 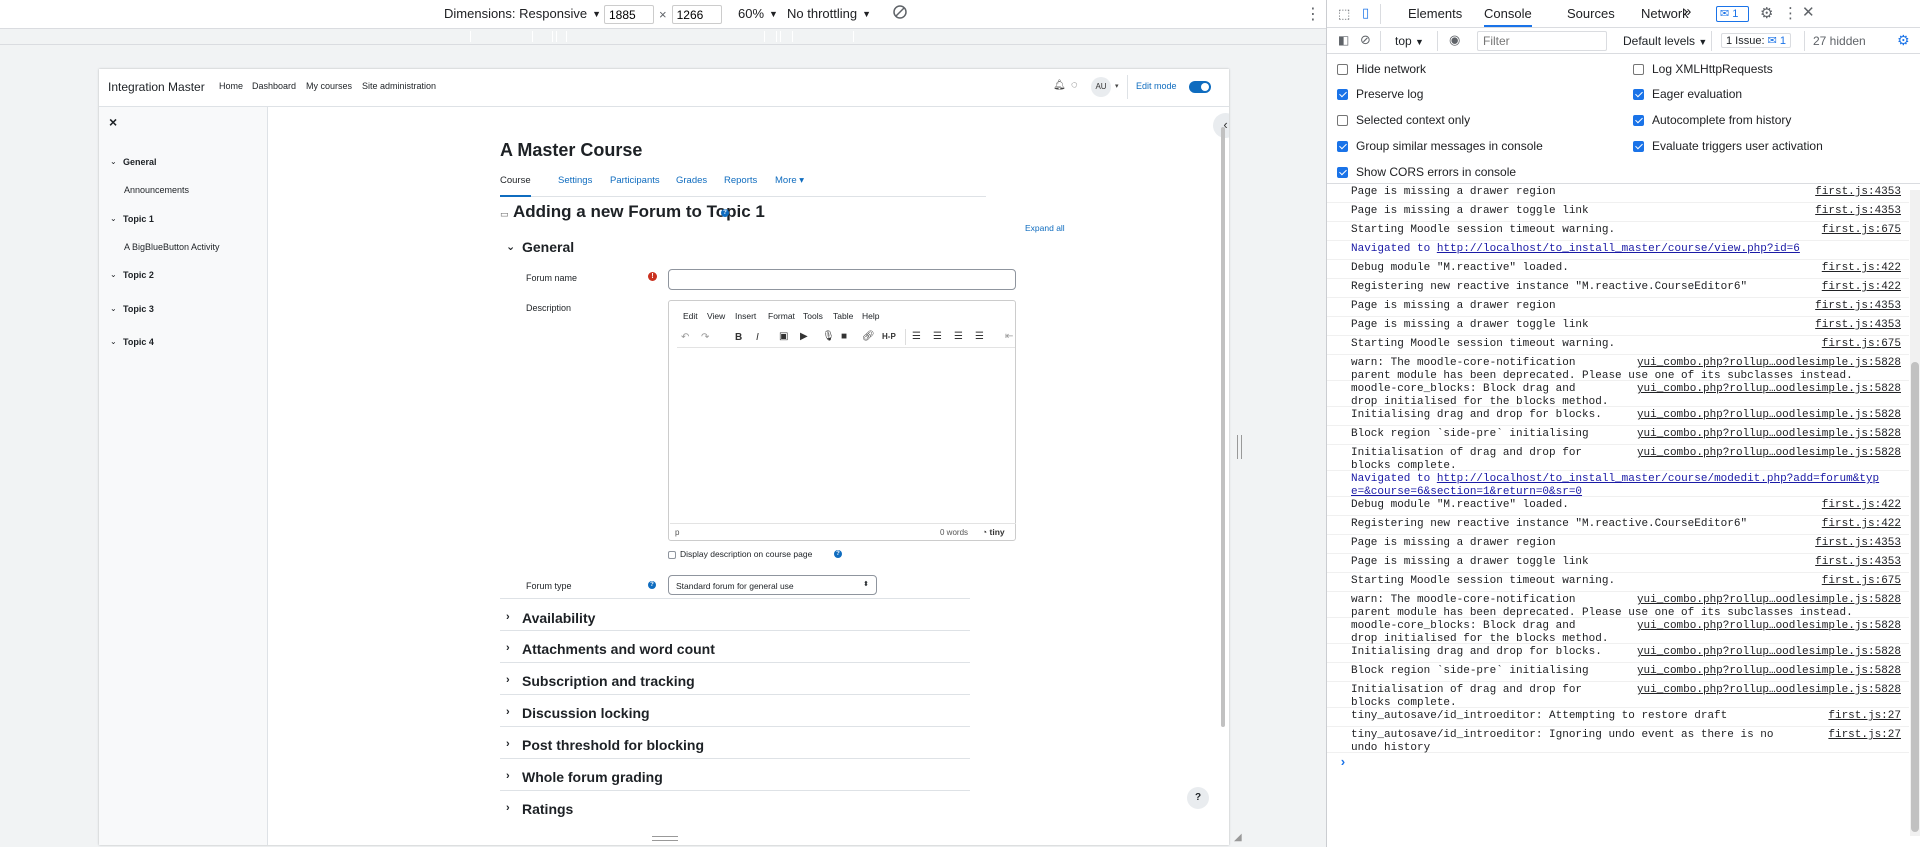 What do you see at coordinates (843, 316) in the screenshot?
I see `editor-menu-table: Table` at bounding box center [843, 316].